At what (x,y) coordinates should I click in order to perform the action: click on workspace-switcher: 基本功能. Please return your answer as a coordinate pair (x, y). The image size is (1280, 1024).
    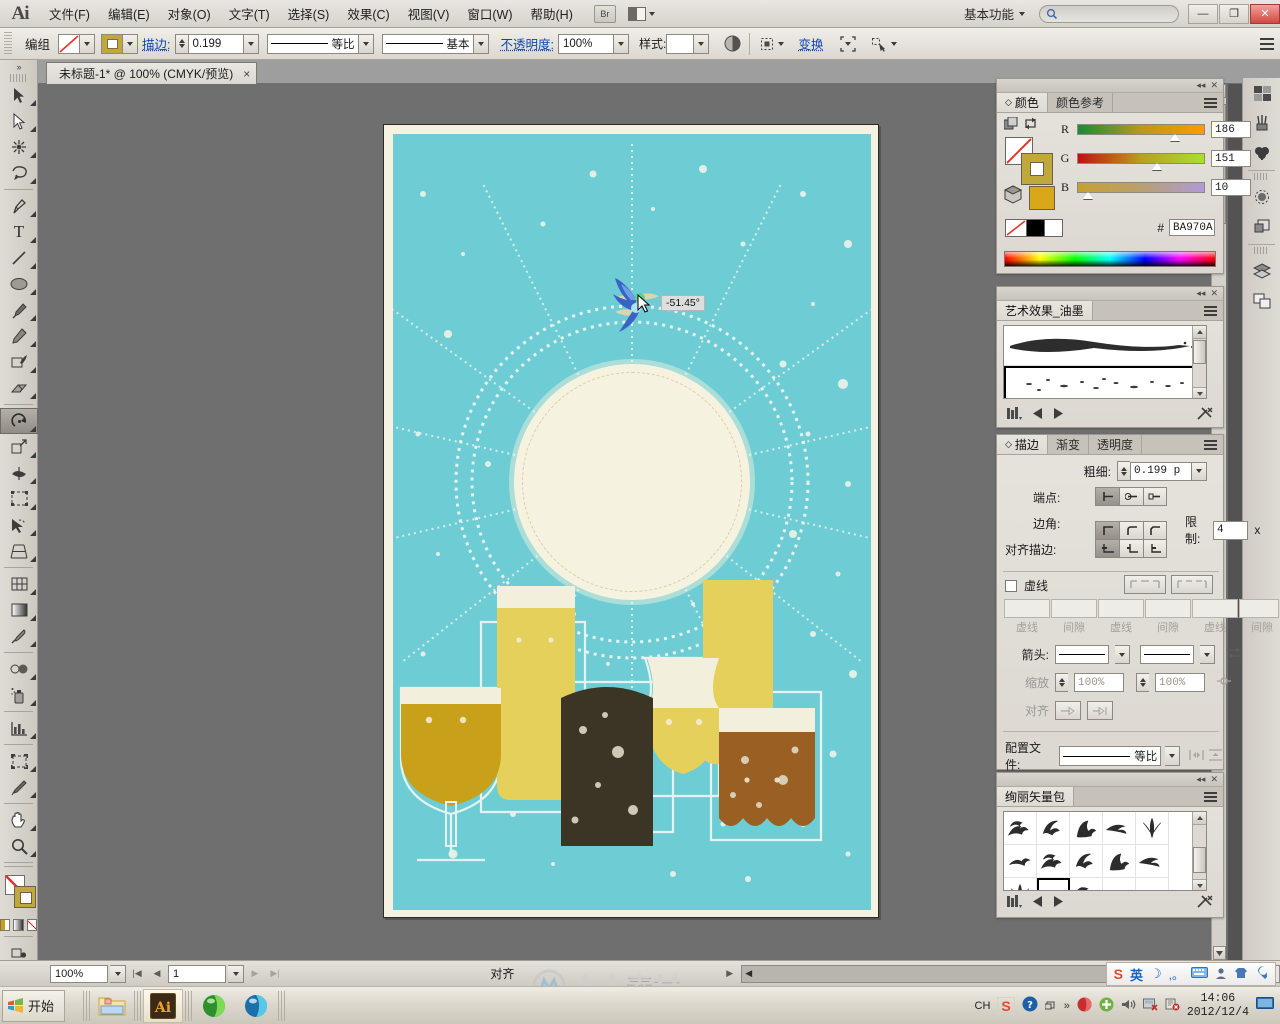
    Looking at the image, I should click on (994, 13).